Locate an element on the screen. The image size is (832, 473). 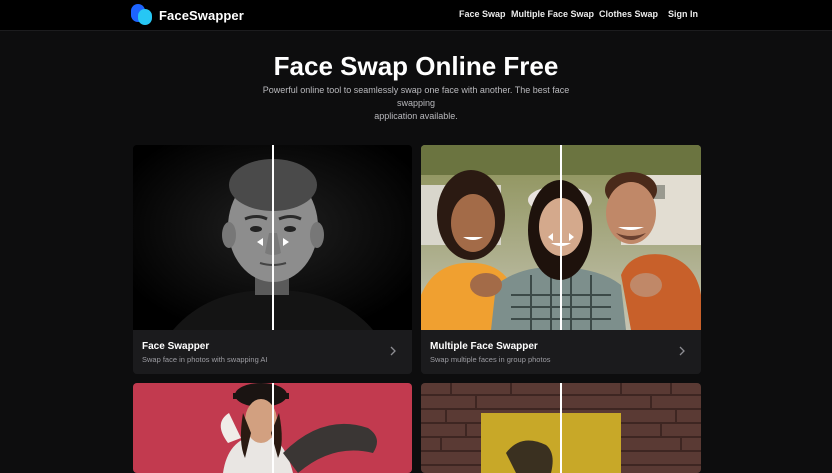
card-description: Swap multiple faces in group photos is located at coordinates (490, 359).